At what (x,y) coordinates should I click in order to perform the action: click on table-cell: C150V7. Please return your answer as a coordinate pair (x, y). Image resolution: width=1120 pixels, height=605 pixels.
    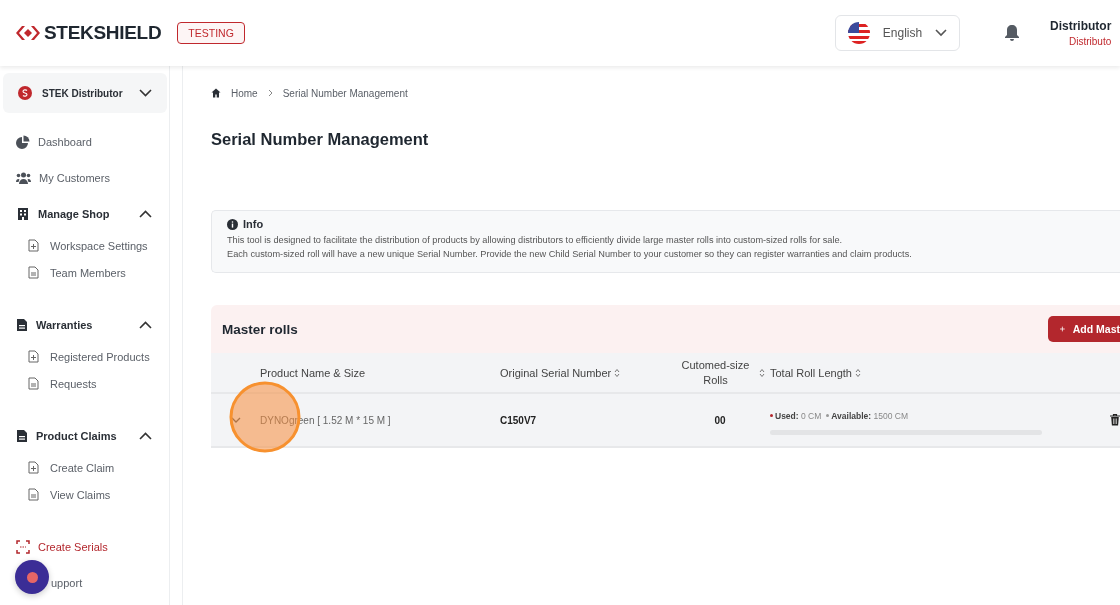
    Looking at the image, I should click on (518, 420).